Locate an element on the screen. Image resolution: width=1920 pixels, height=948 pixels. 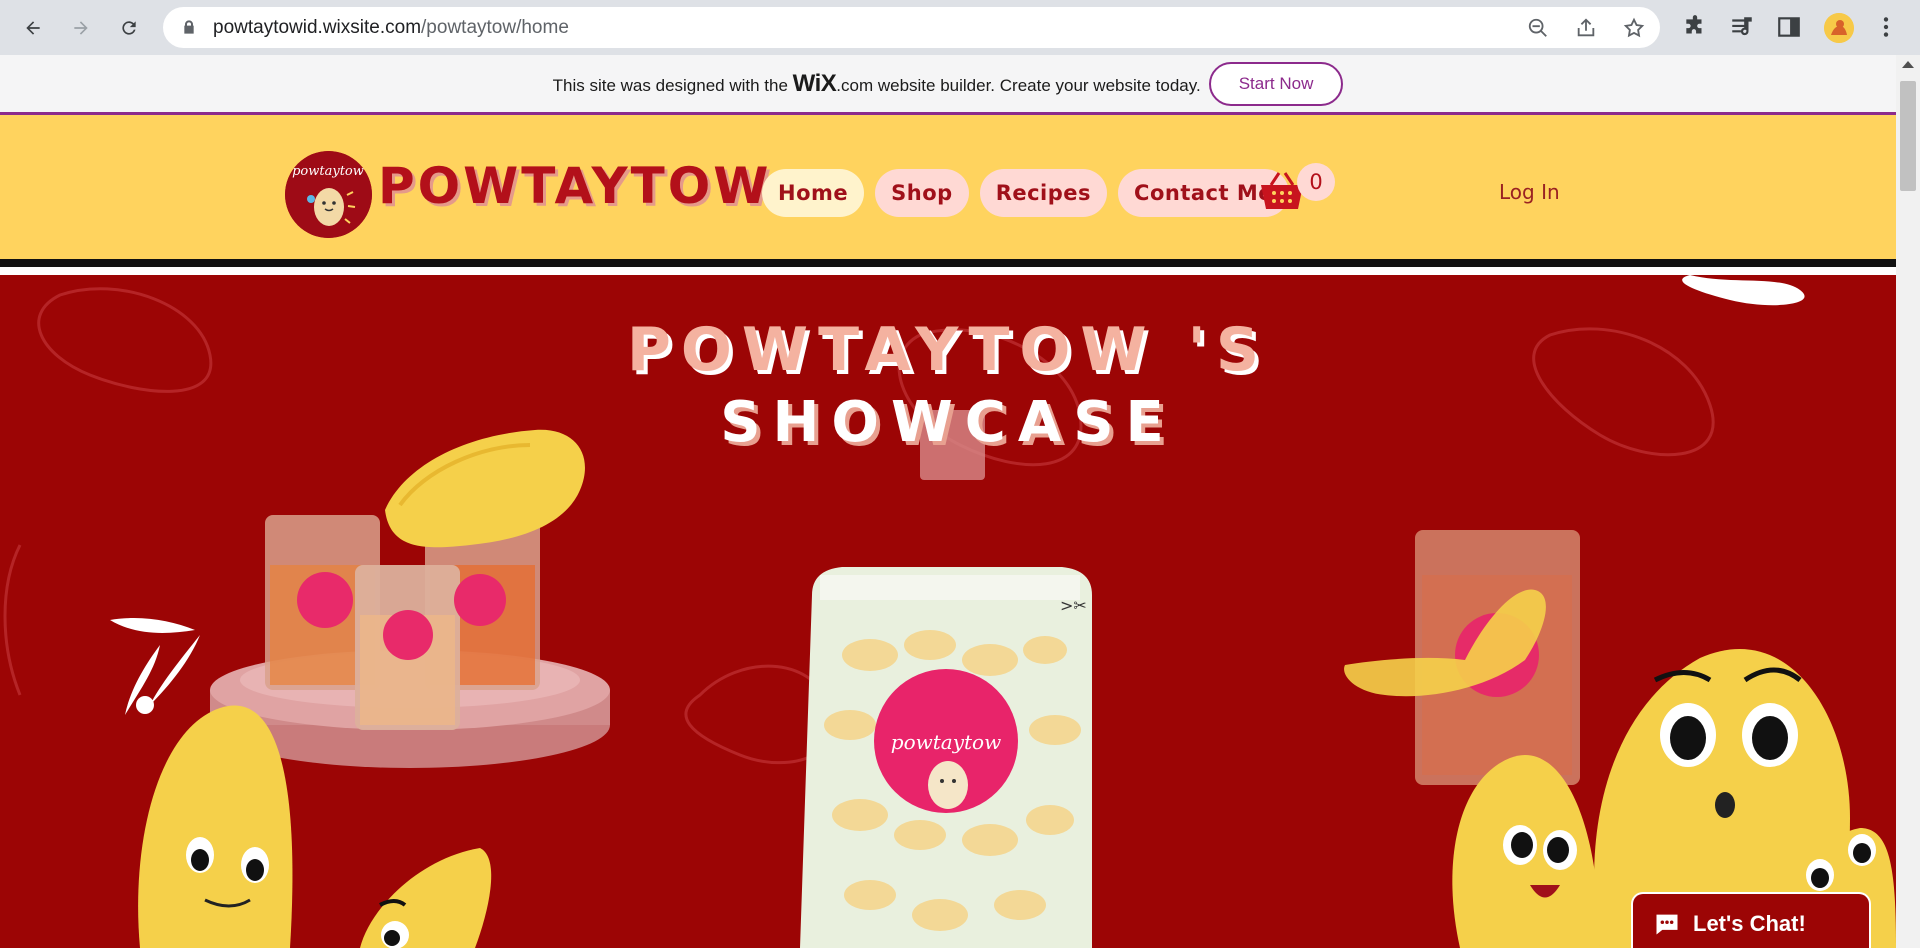
url-path: /powtaytow/home is located at coordinates (495, 27).